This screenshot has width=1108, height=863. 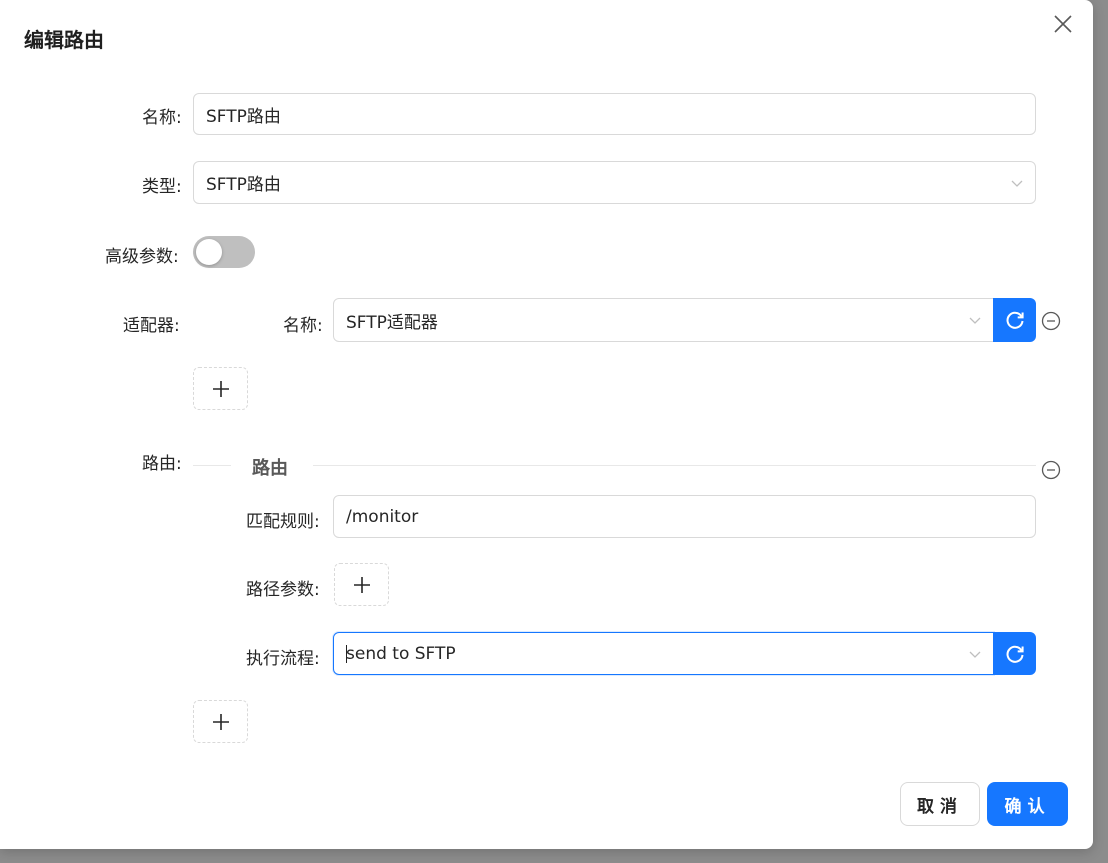 I want to click on close-button, so click(x=1063, y=24).